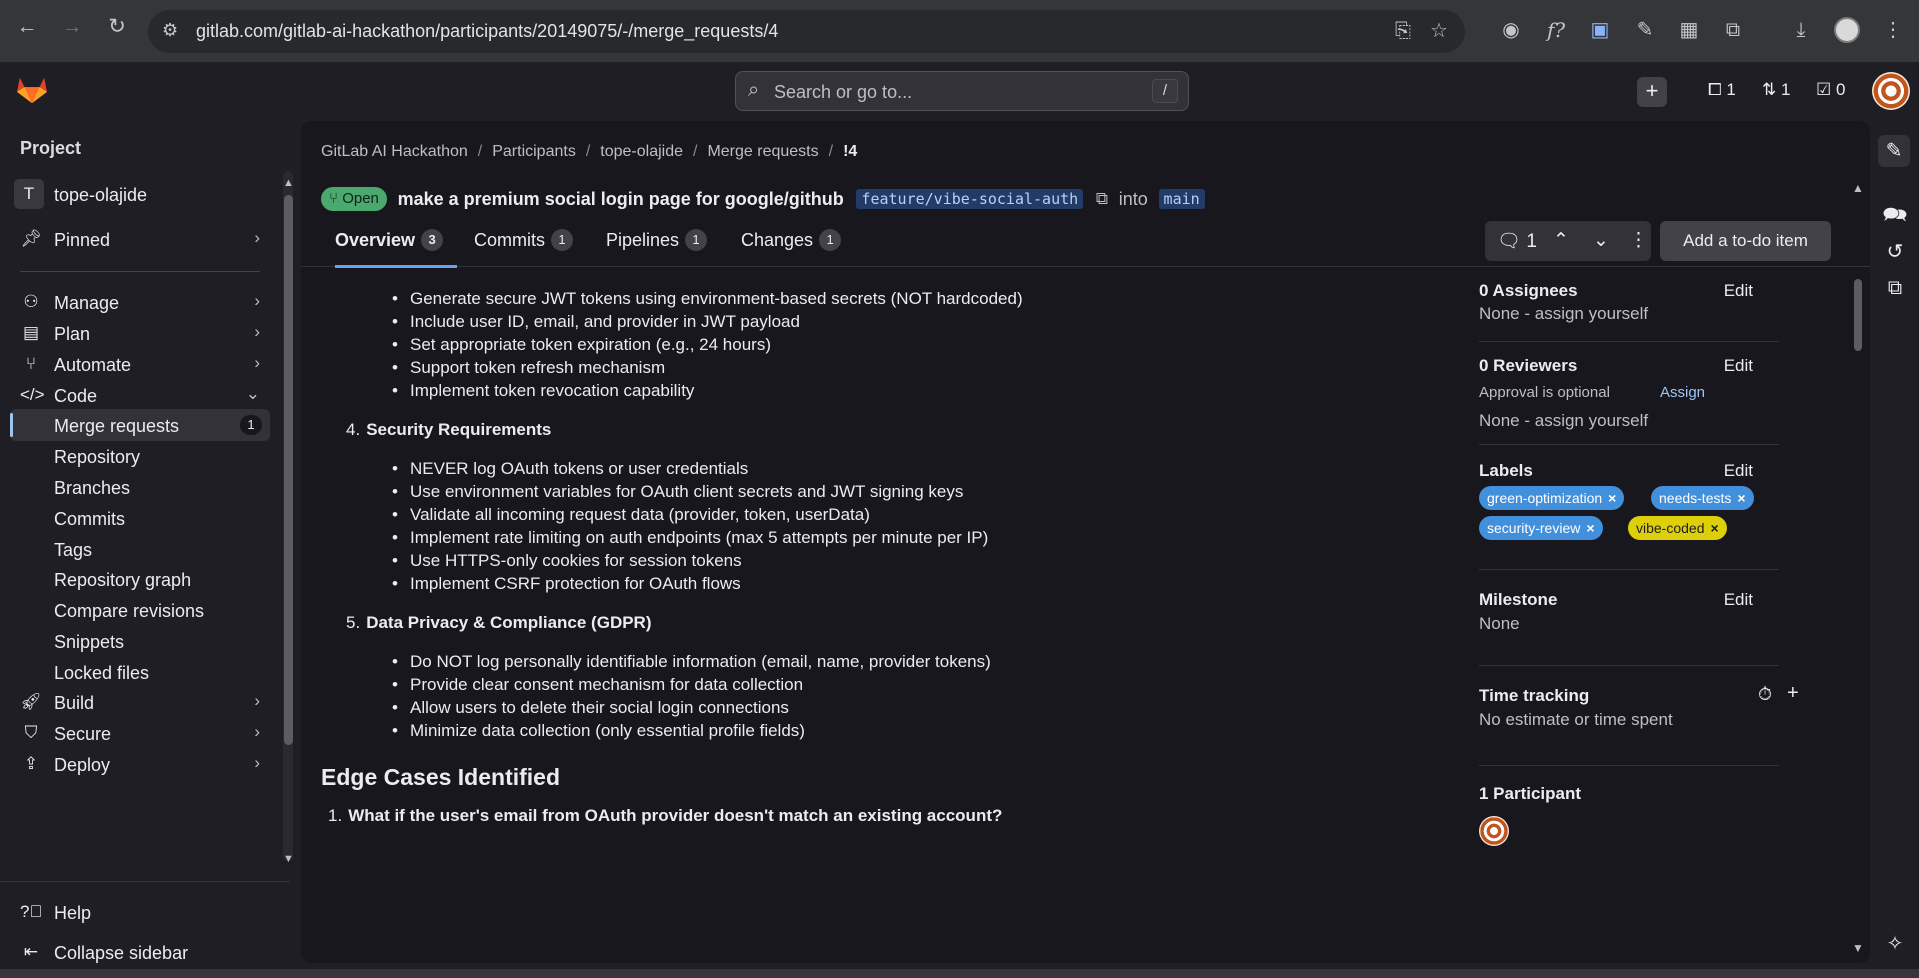 This screenshot has height=978, width=1919. Describe the element at coordinates (1556, 30) in the screenshot. I see `formula-extension-icon: f?` at that location.